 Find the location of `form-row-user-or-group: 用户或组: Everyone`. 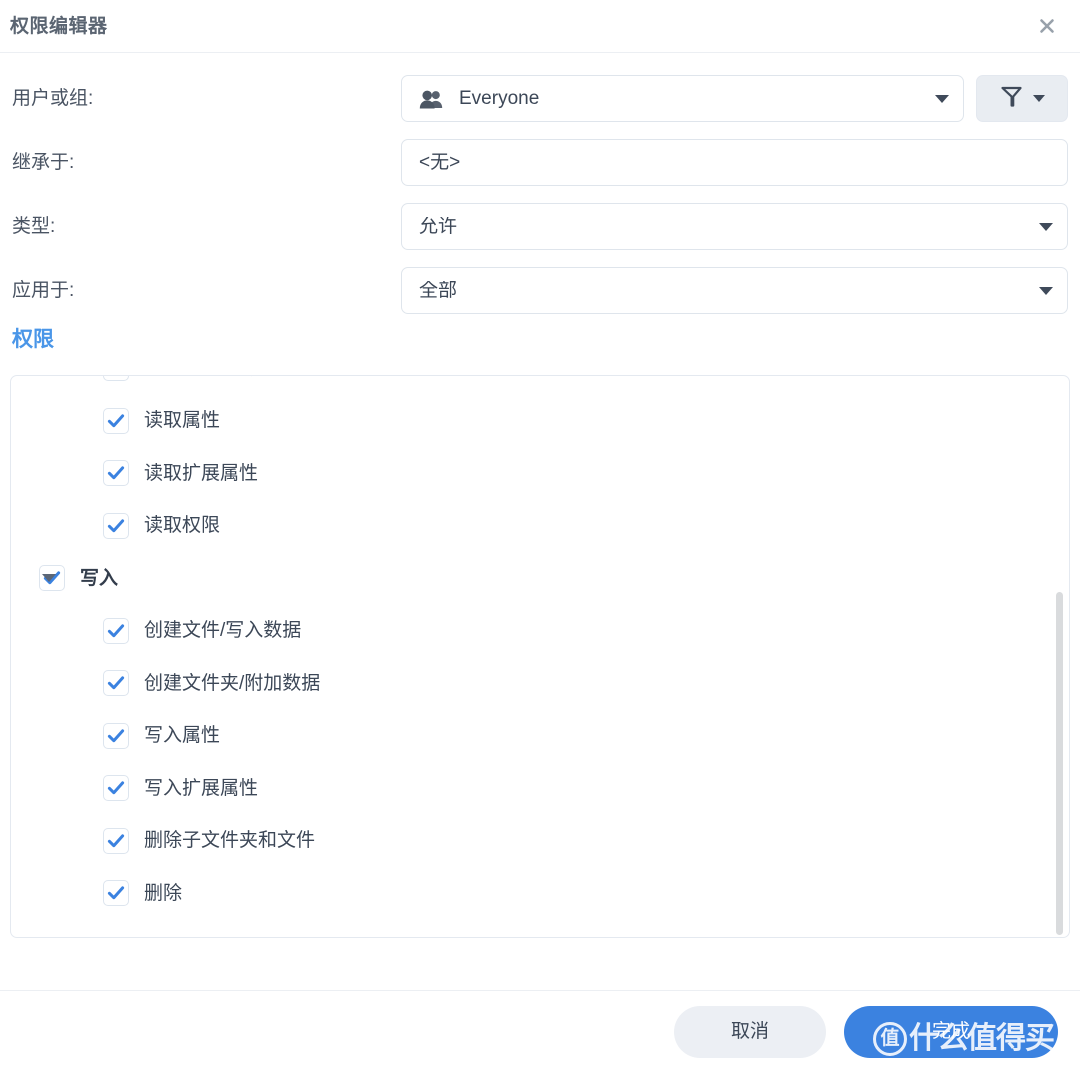

form-row-user-or-group: 用户或组: Everyone is located at coordinates (540, 98).